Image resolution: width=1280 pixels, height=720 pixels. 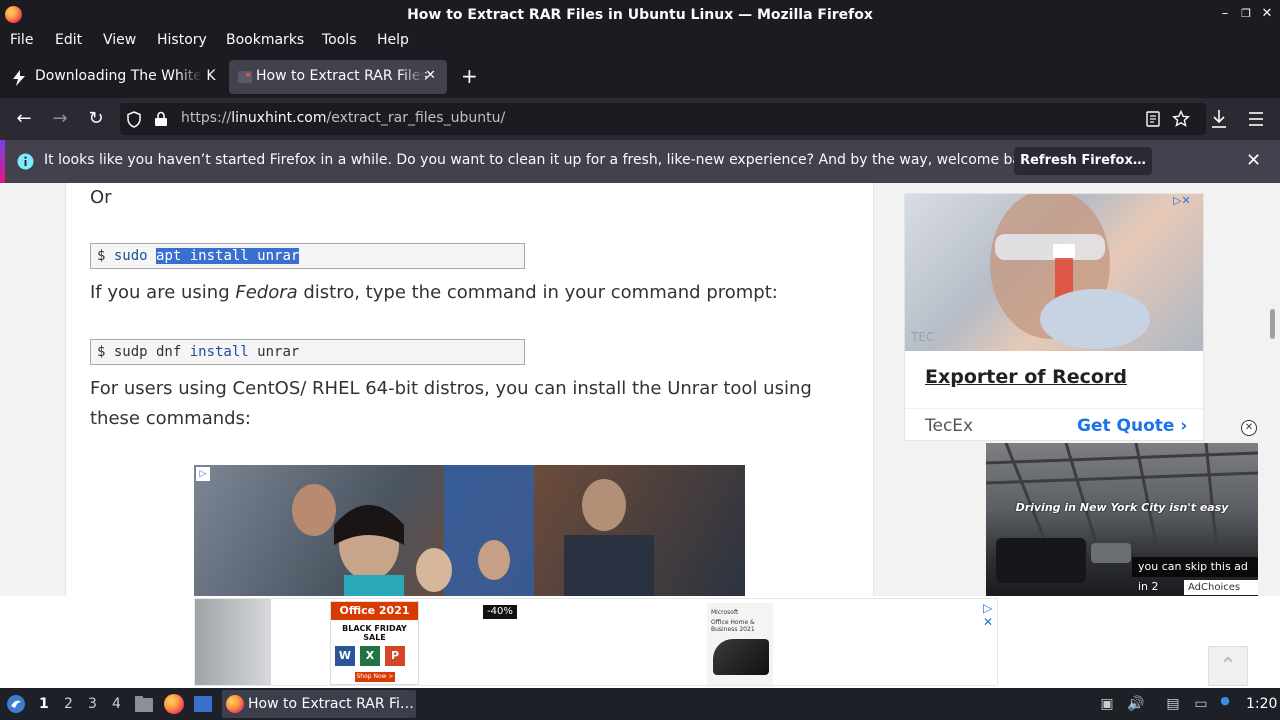 I want to click on menu-file: File, so click(x=21, y=40).